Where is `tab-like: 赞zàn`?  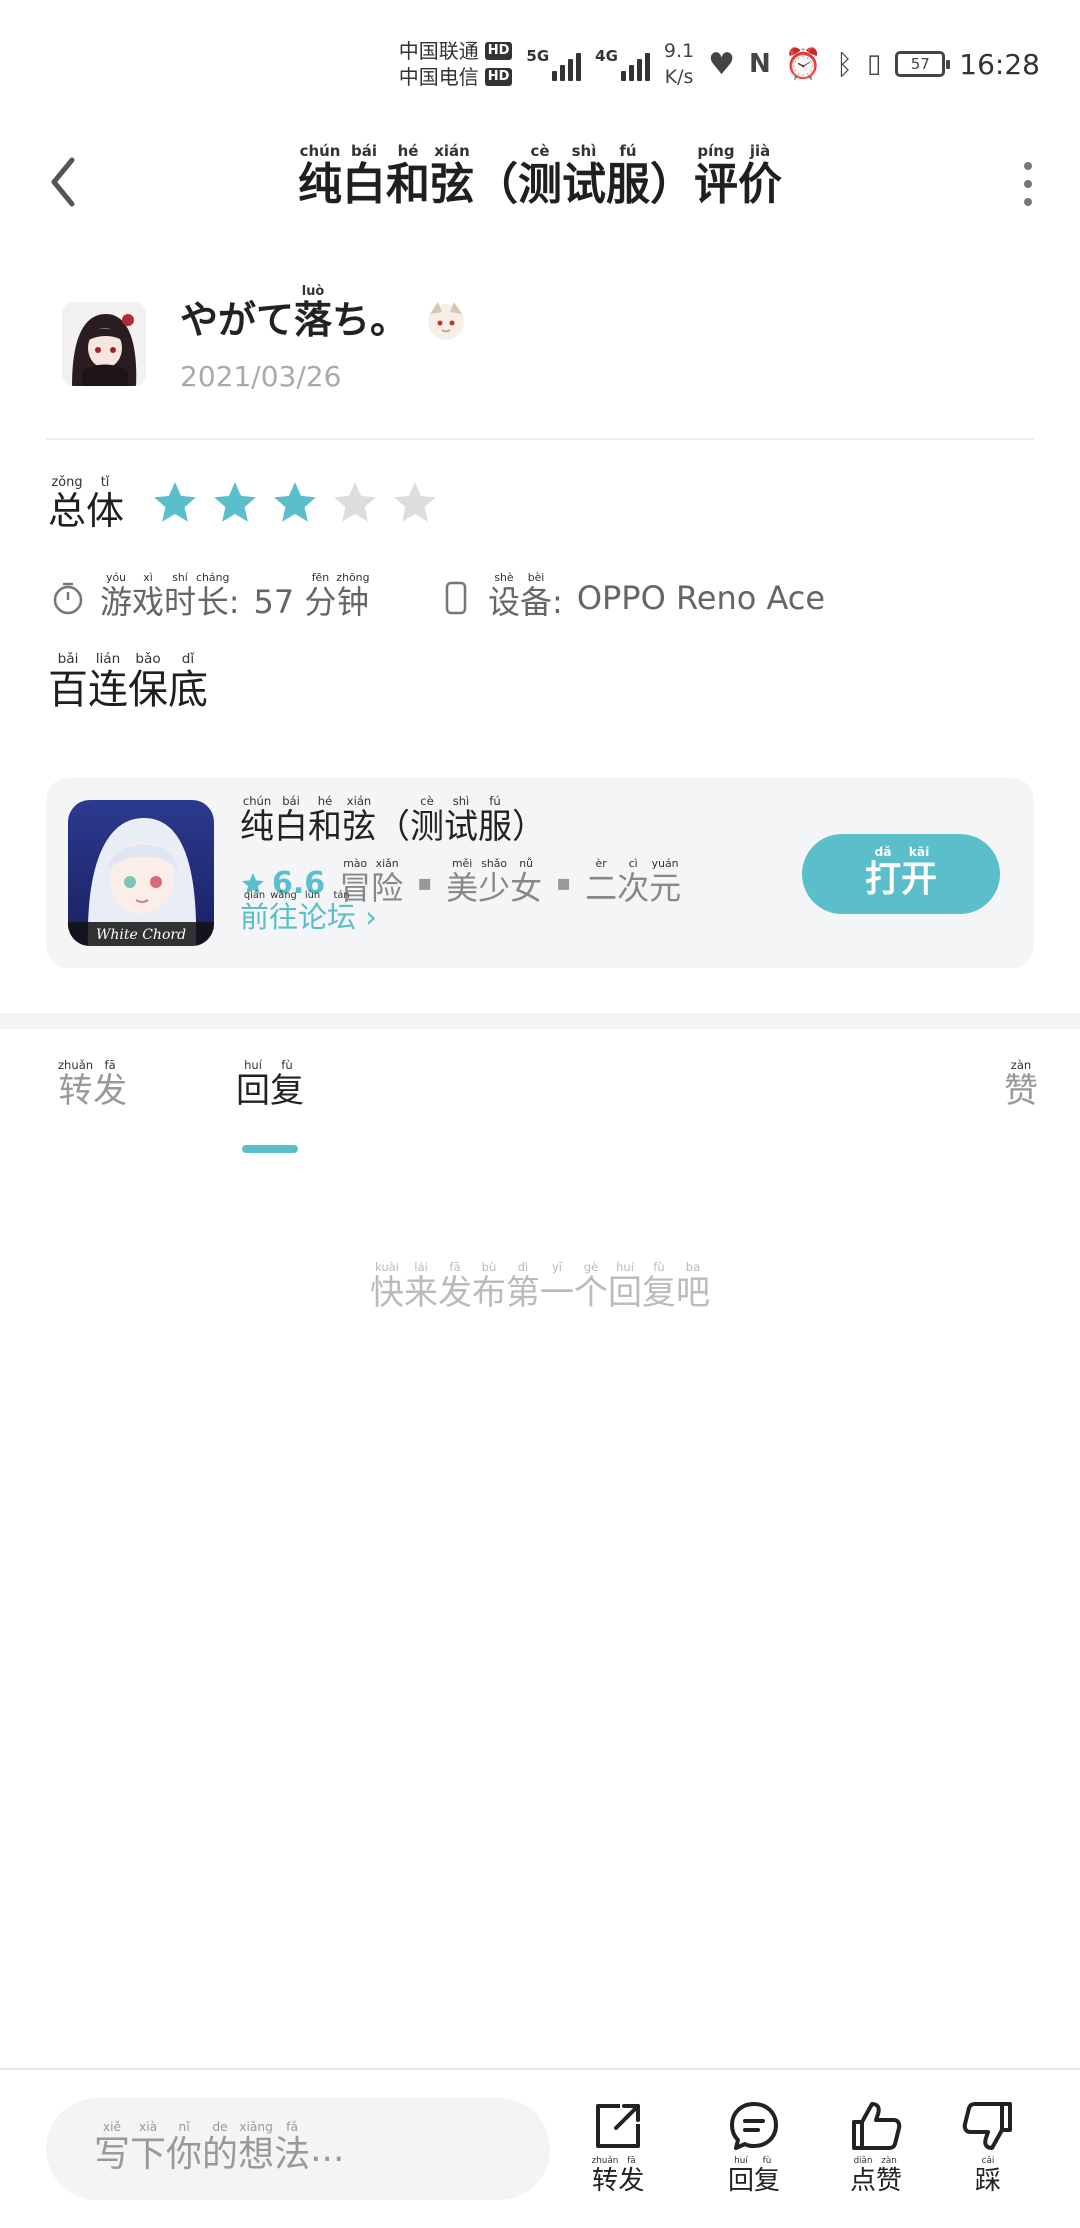
tab-like: 赞zàn is located at coordinates (1021, 1085).